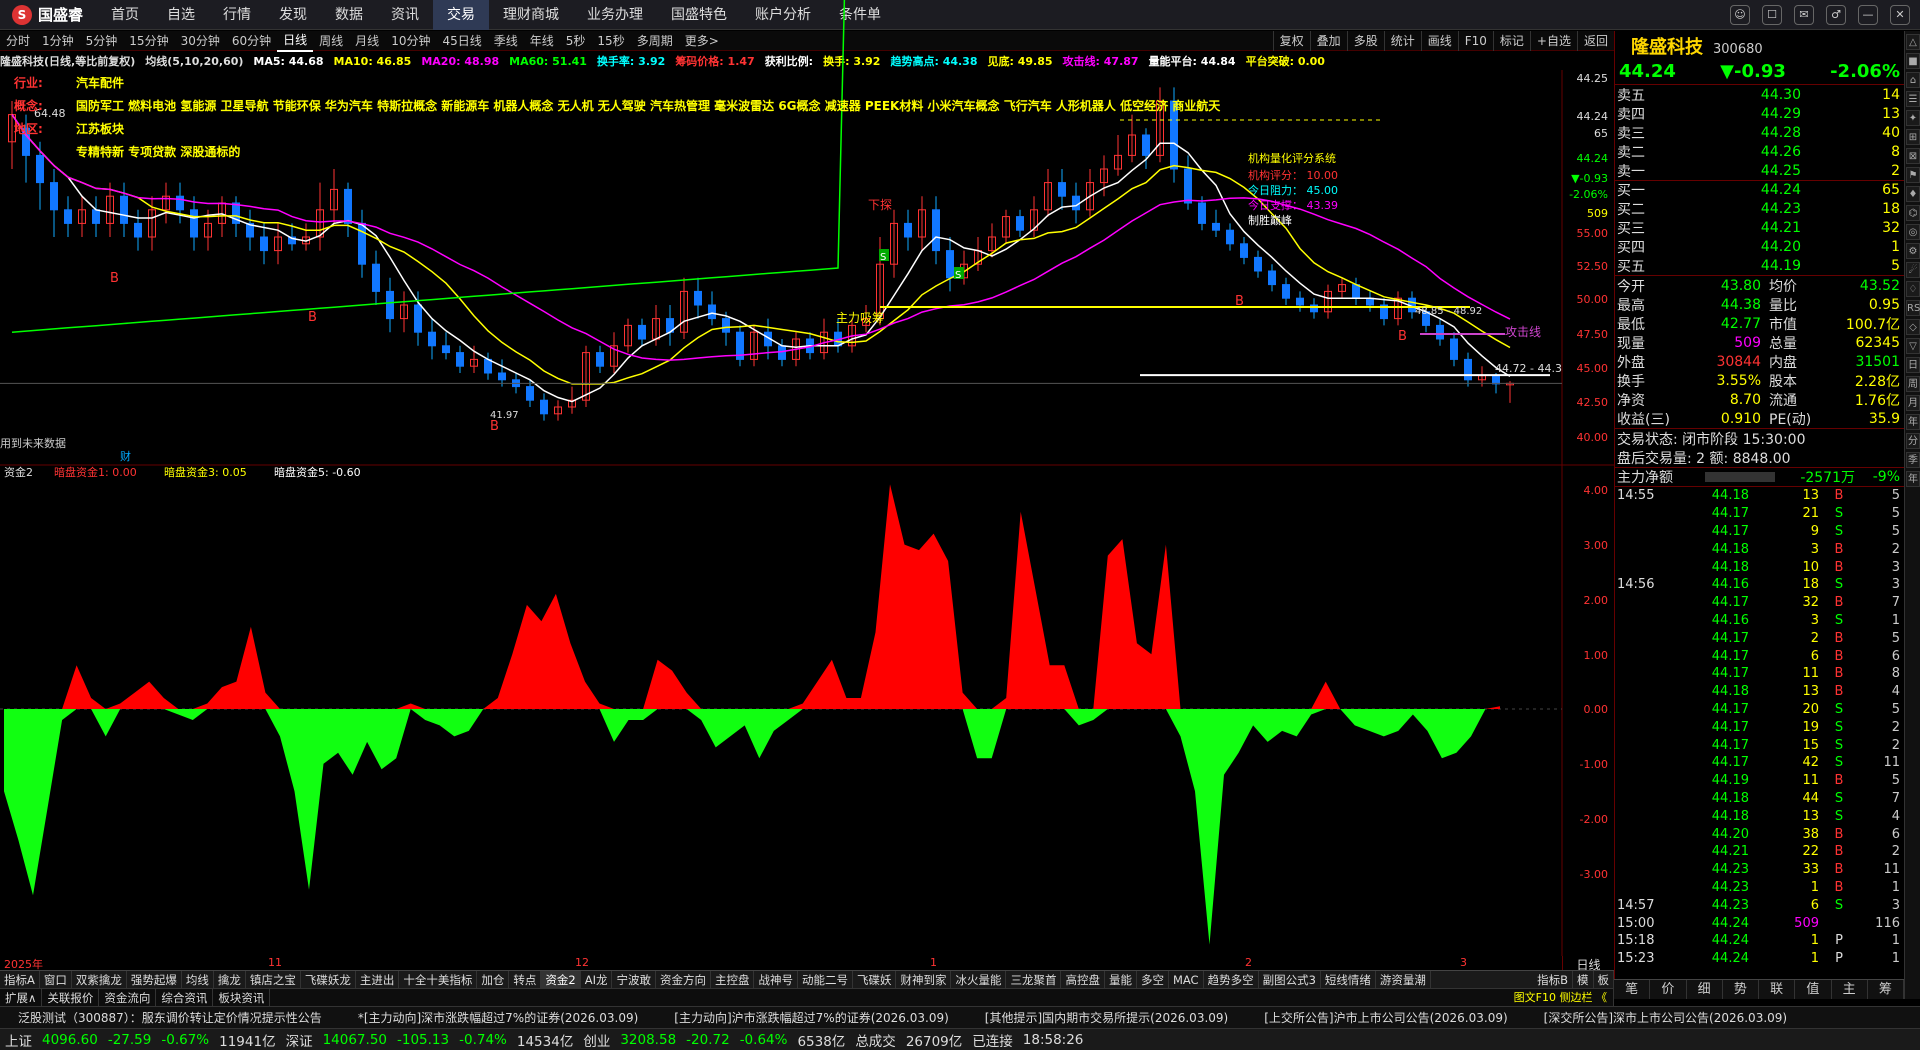  Describe the element at coordinates (1913, 118) in the screenshot. I see `strip-icon: ✦` at that location.